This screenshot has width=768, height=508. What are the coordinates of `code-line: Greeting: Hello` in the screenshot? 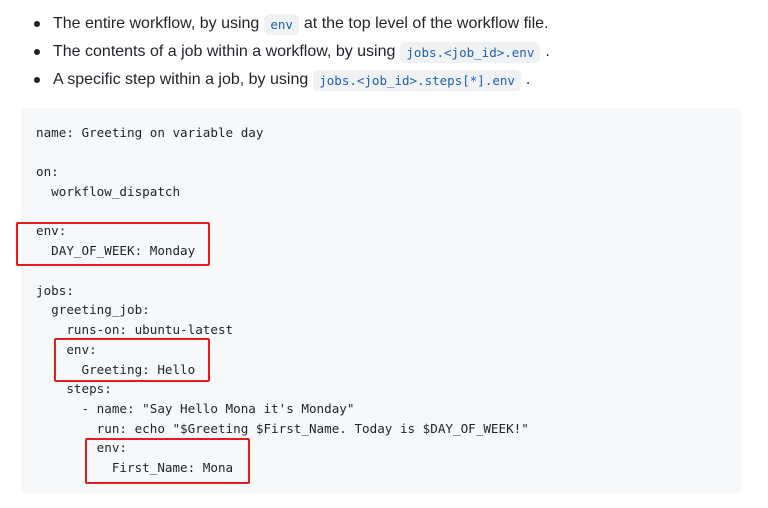 It's located at (116, 369).